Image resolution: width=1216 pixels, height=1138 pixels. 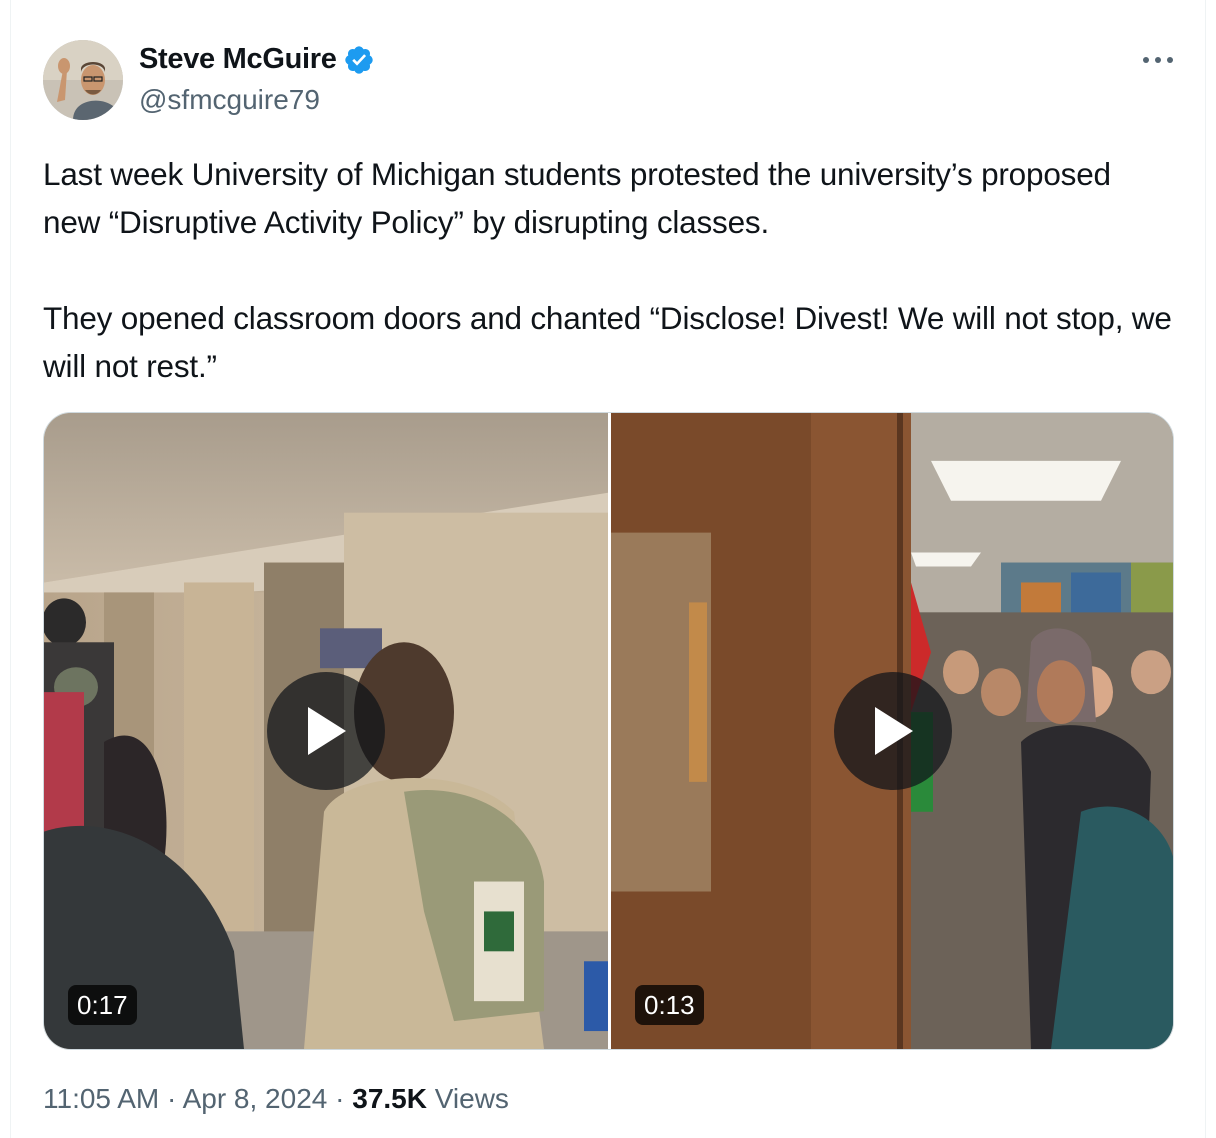 I want to click on views-label: Views, so click(x=471, y=1098).